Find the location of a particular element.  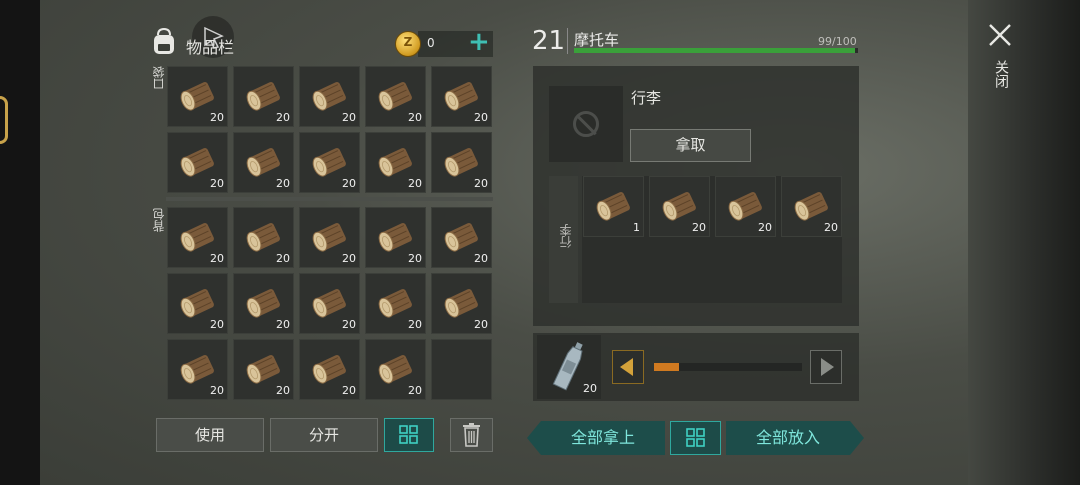

backpack-icon is located at coordinates (164, 40).